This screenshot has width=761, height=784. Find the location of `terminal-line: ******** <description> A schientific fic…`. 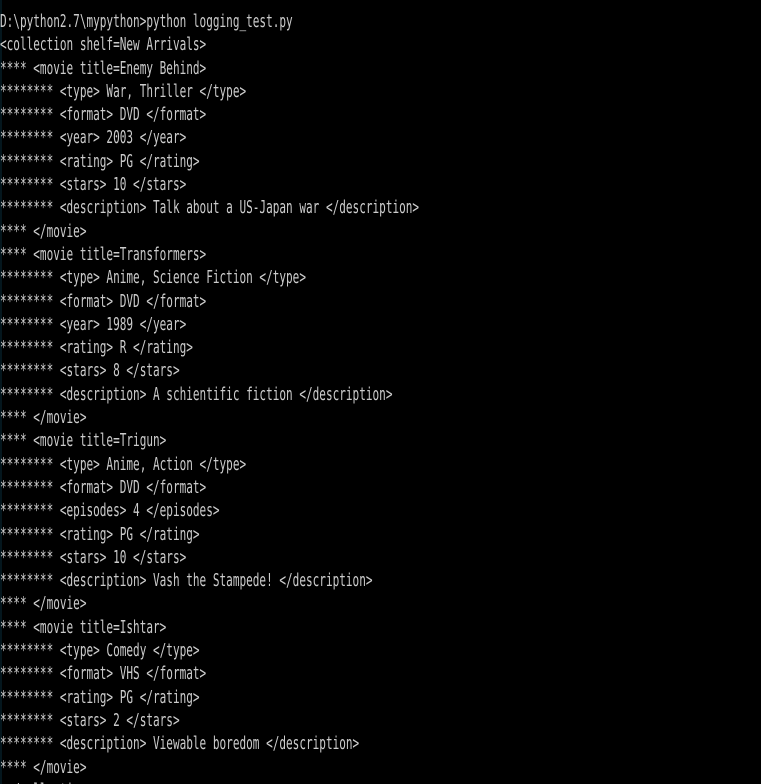

terminal-line: ******** <description> A schientific fic… is located at coordinates (196, 394).